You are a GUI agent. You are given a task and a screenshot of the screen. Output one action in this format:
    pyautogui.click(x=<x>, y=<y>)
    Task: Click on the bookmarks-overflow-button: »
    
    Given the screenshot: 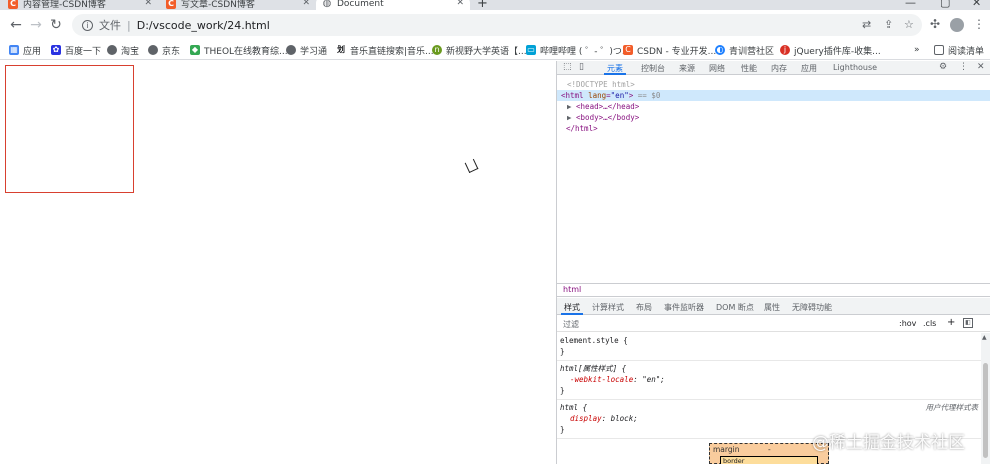 What is the action you would take?
    pyautogui.click(x=917, y=50)
    